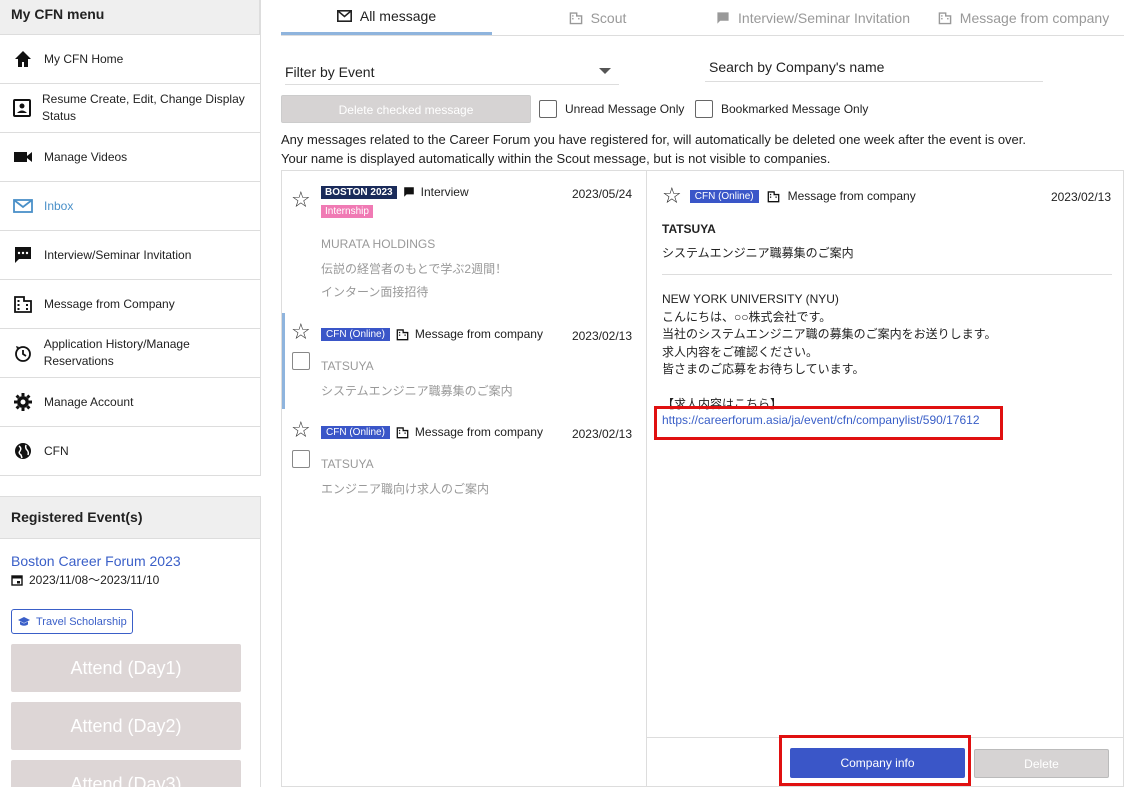 The image size is (1124, 787). Describe the element at coordinates (452, 71) in the screenshot. I see `filter-by-event-select: Filter by Event` at that location.